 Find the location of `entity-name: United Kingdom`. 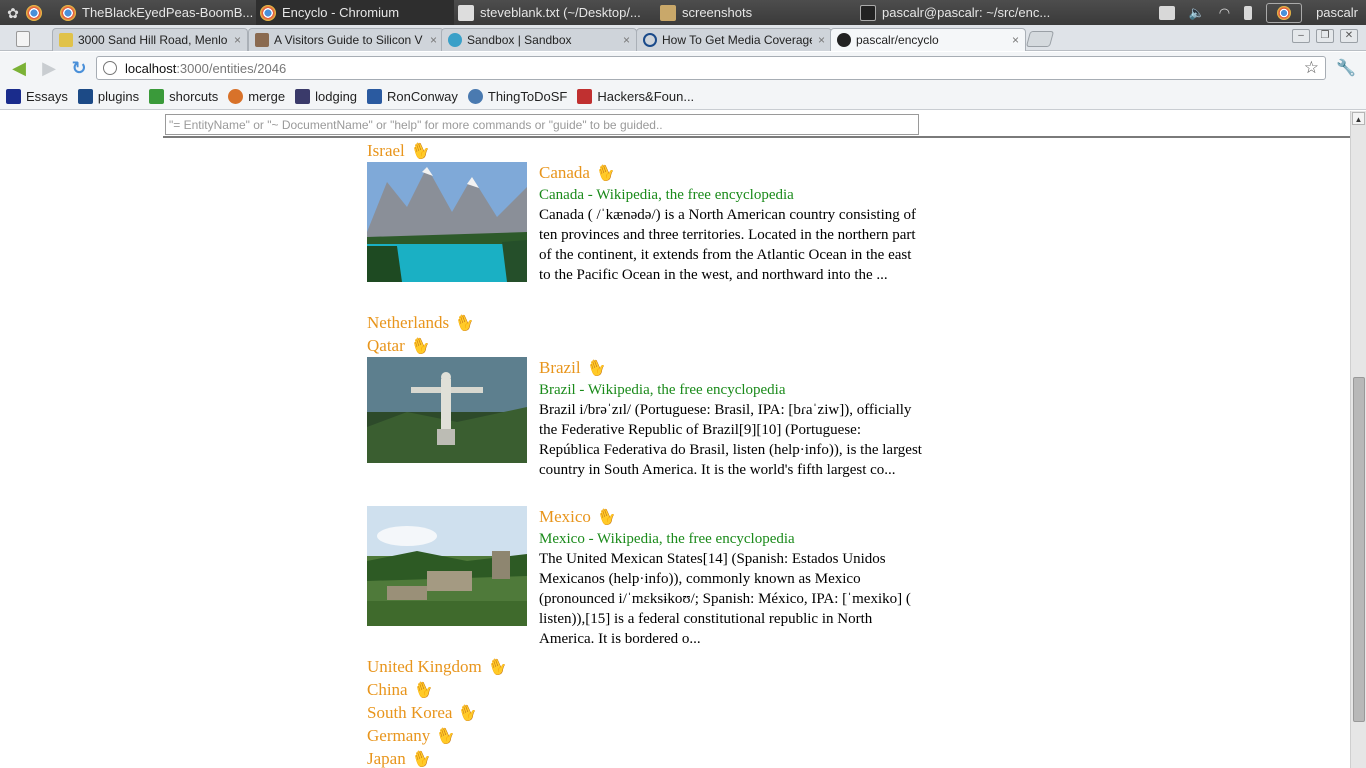

entity-name: United Kingdom is located at coordinates (424, 666).